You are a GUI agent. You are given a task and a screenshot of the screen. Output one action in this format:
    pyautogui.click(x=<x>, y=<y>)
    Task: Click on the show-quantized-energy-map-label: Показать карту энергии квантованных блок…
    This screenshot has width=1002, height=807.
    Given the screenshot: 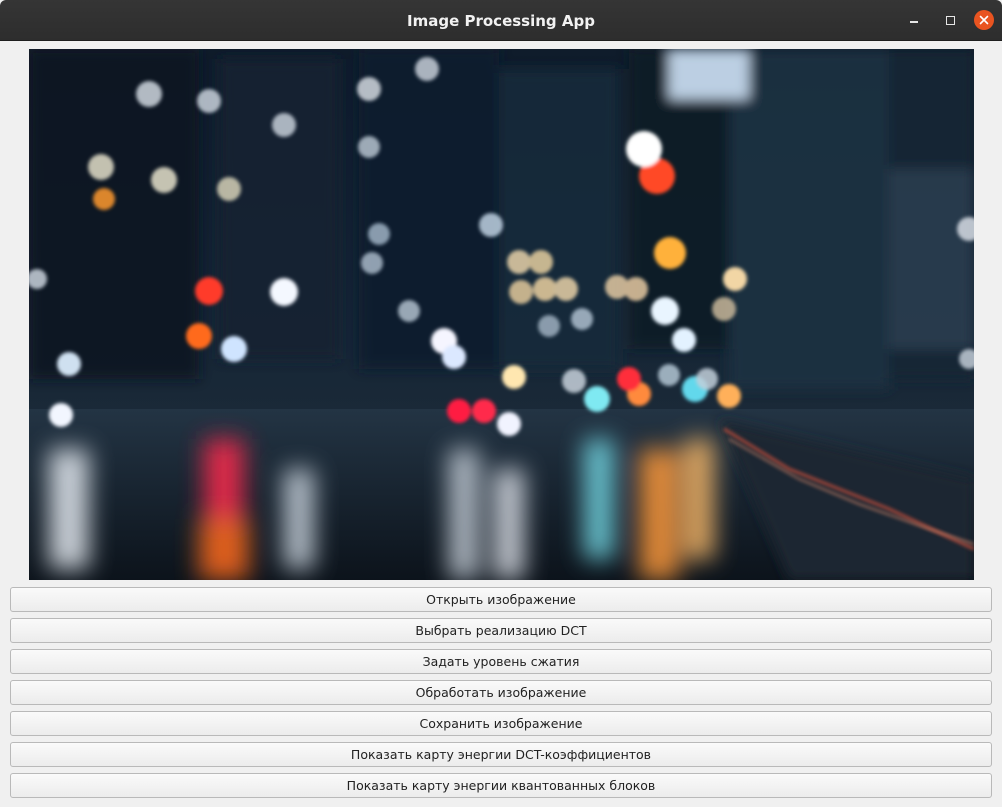 What is the action you would take?
    pyautogui.click(x=501, y=785)
    